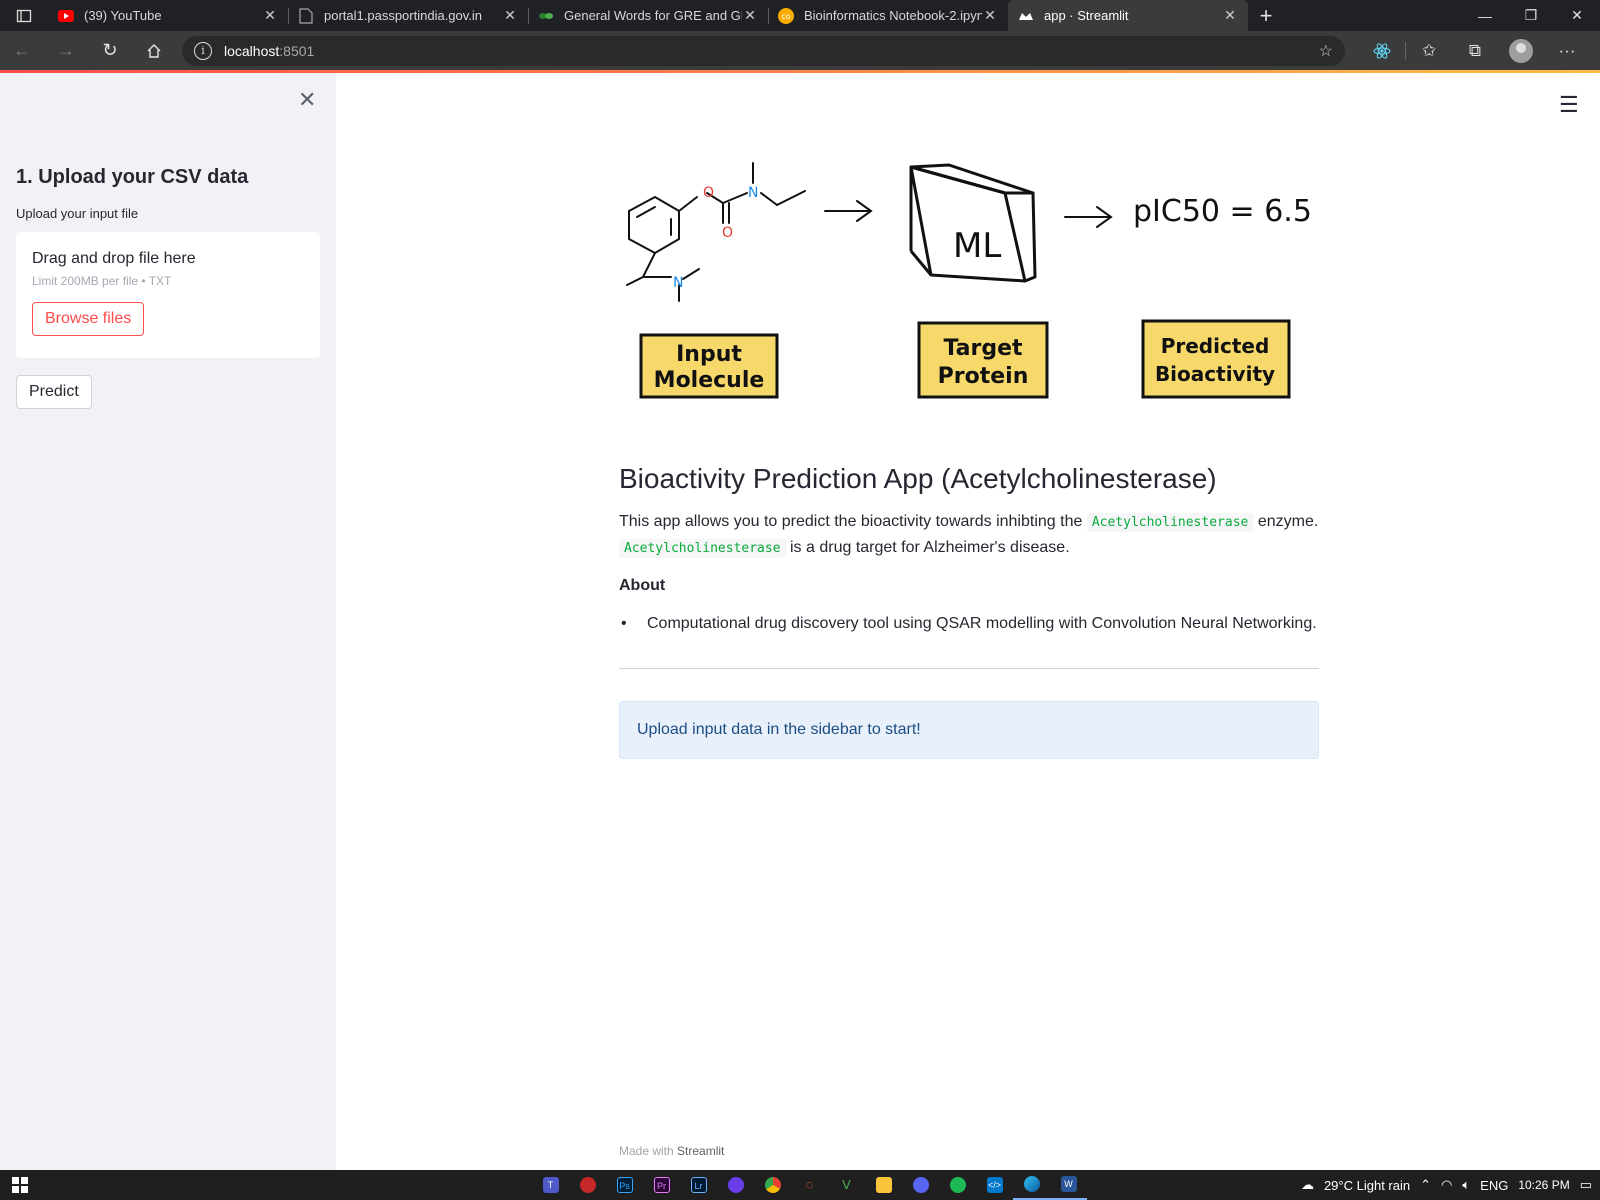 The height and width of the screenshot is (1200, 1600). I want to click on dropzone-limit: Limit 200MB per file • TXT, so click(102, 281).